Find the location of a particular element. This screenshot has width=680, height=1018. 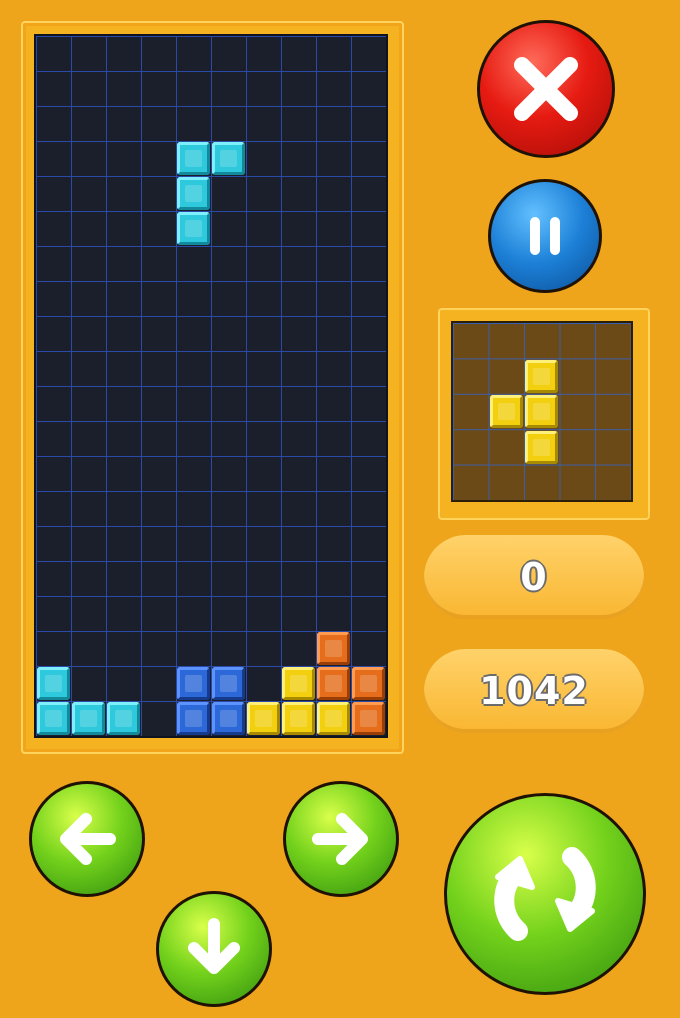

close-icon is located at coordinates (546, 89).